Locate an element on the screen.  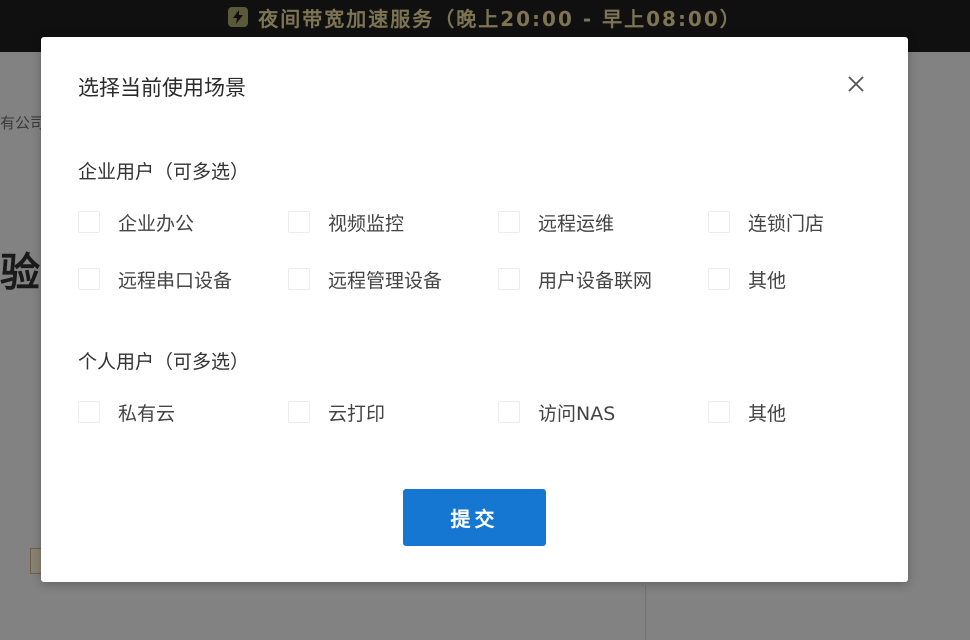
background-heading: 验 is located at coordinates (20, 273).